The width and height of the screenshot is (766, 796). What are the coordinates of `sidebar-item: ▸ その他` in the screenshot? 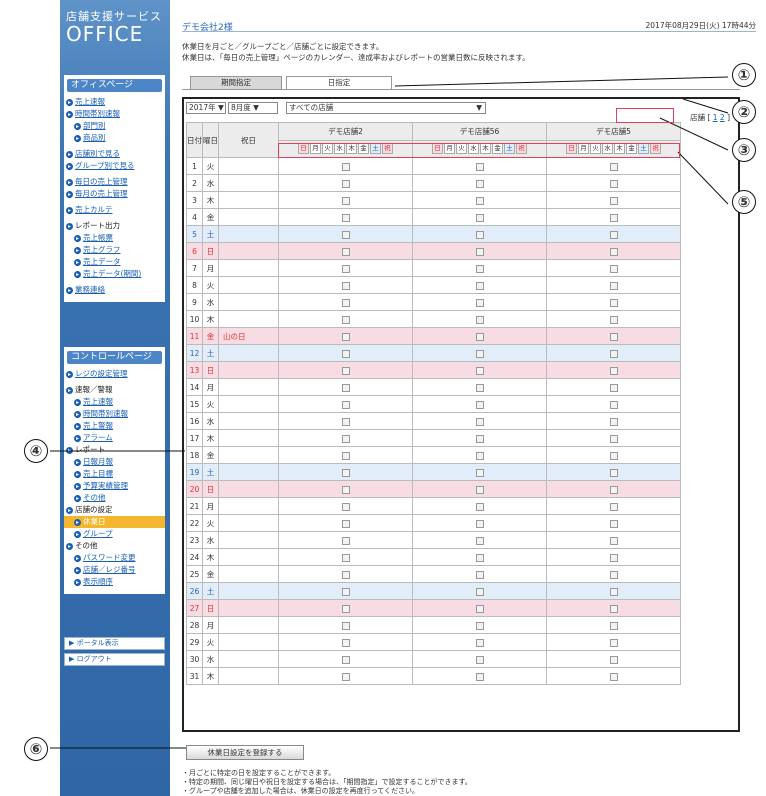 It's located at (114, 498).